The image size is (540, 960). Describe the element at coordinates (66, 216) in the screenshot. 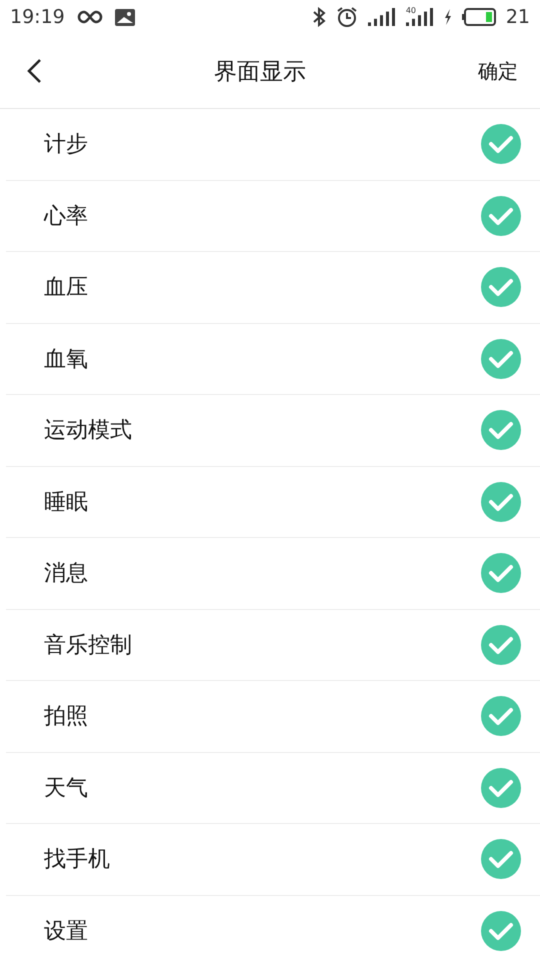

I see `option-label: 心率` at that location.